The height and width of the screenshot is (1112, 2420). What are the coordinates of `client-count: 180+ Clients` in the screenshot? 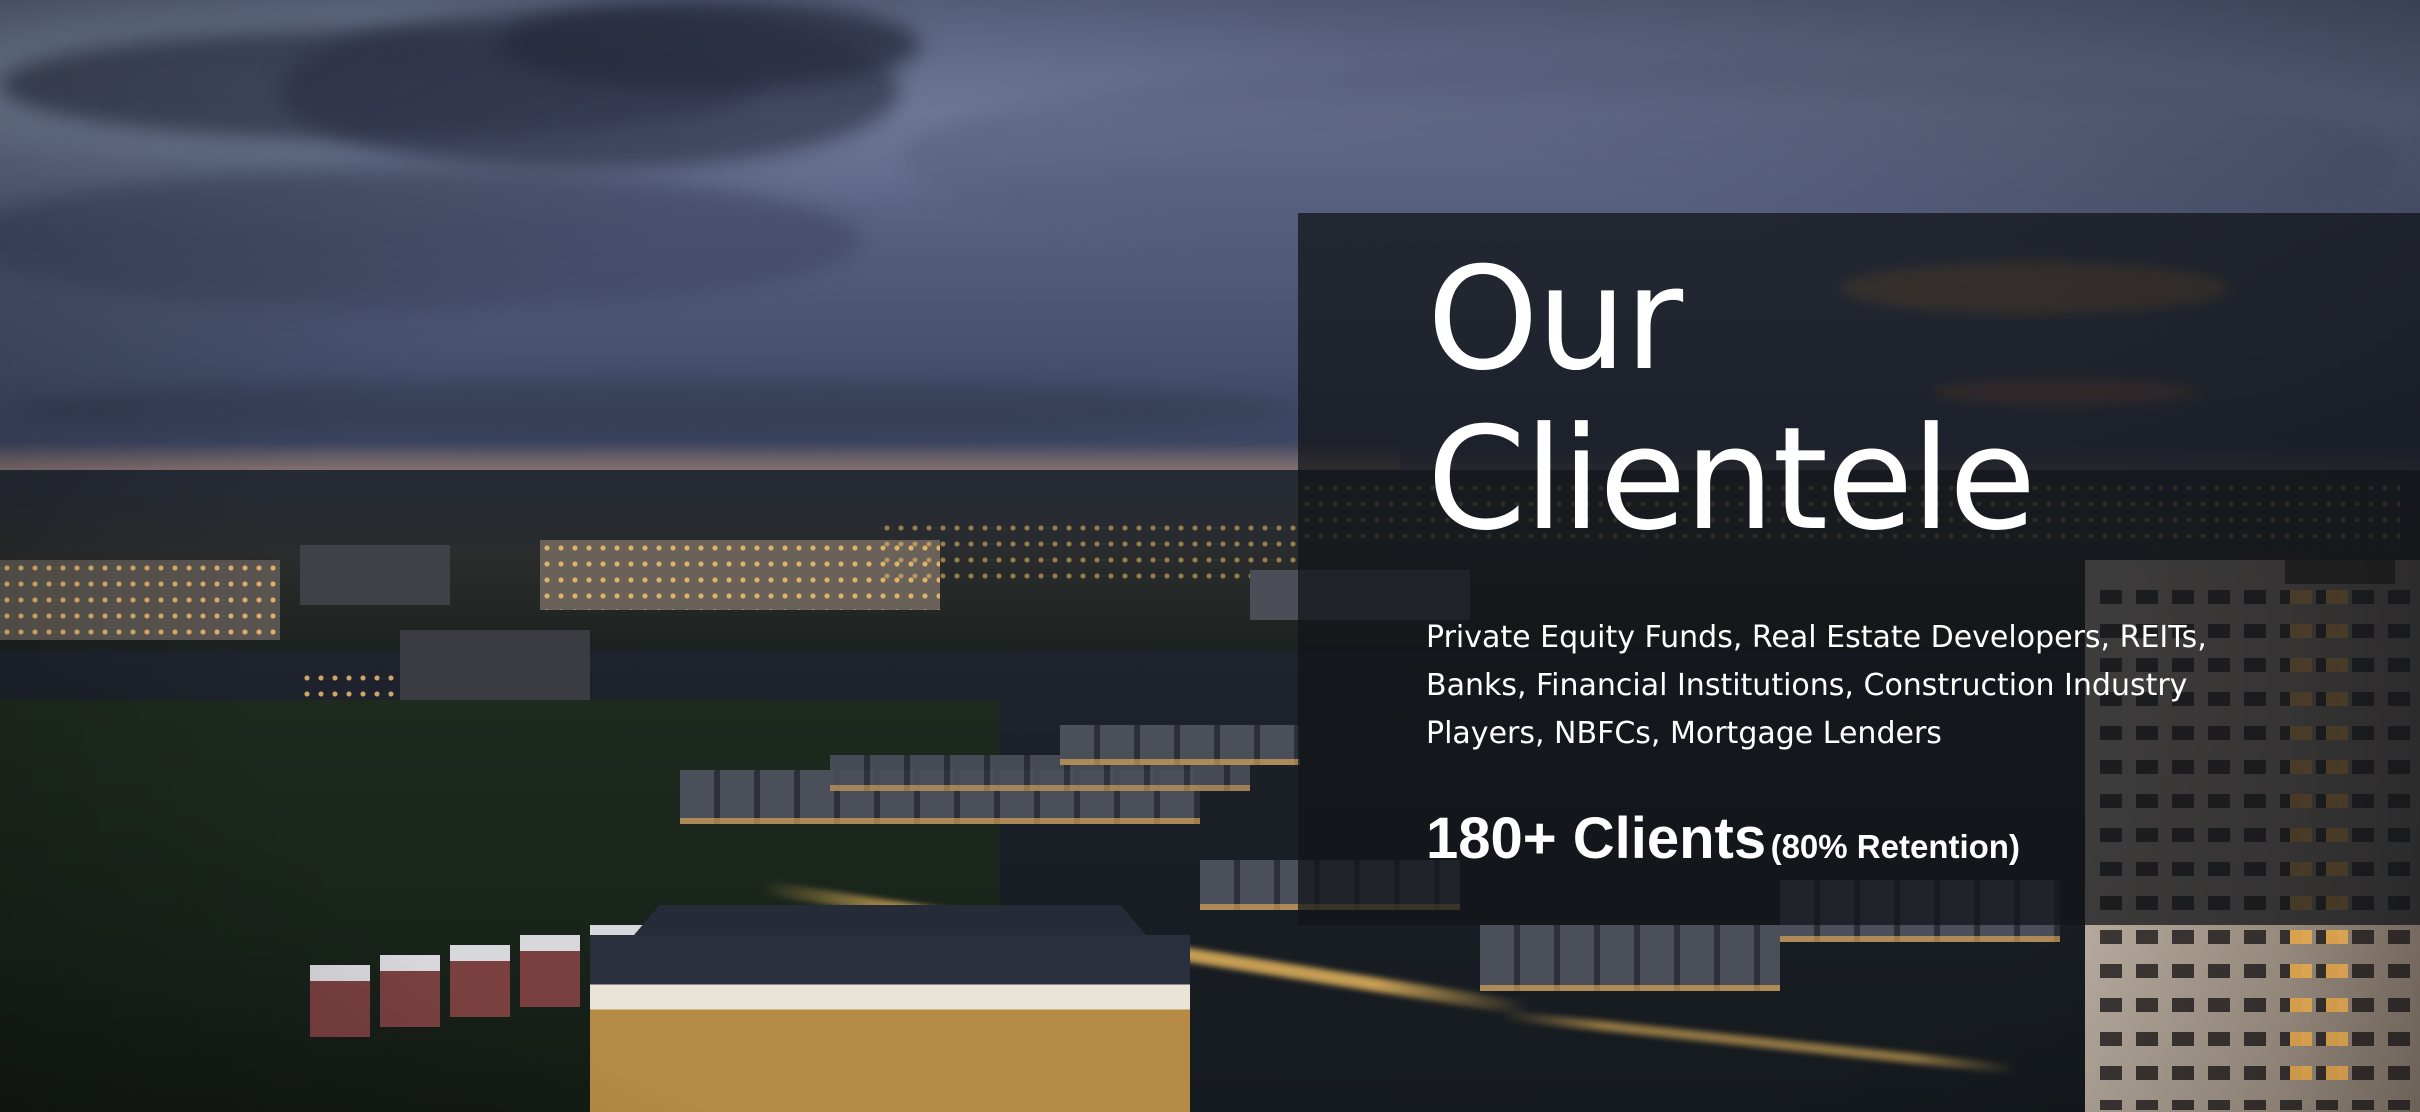 It's located at (1596, 838).